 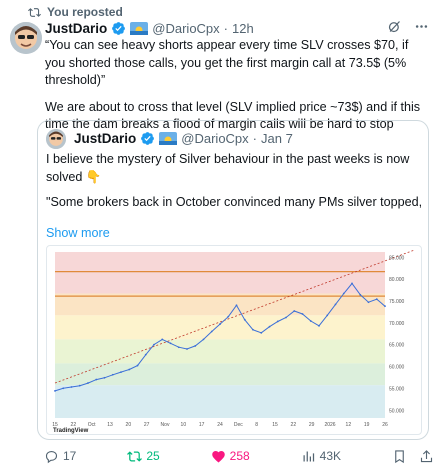 What do you see at coordinates (51, 456) in the screenshot?
I see `reply-icon` at bounding box center [51, 456].